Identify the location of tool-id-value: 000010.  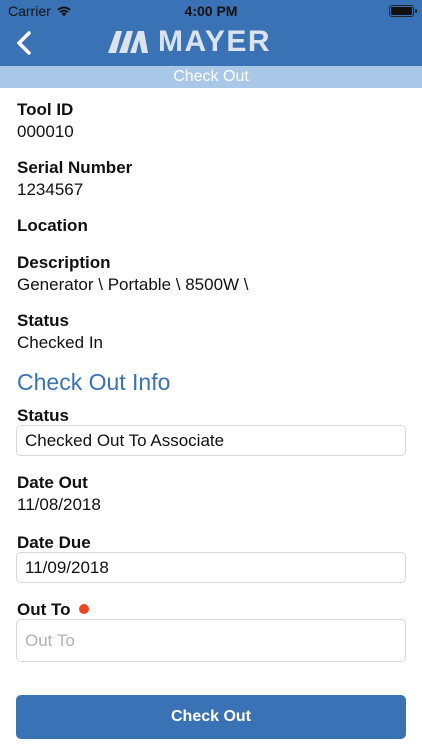
(45, 131).